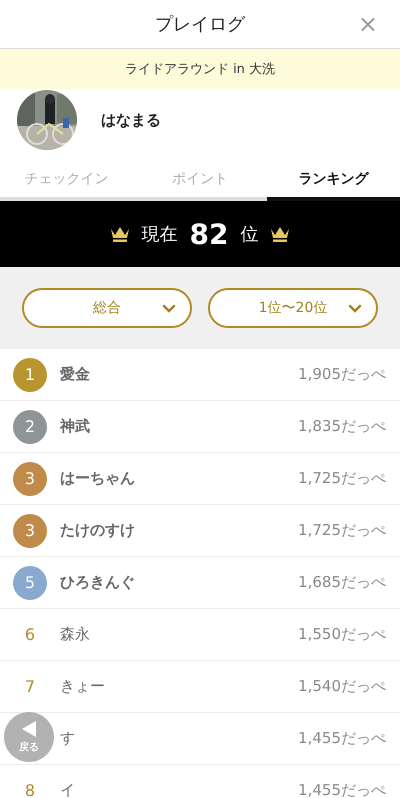 The image size is (400, 798). I want to click on rank-medal: 1, so click(30, 375).